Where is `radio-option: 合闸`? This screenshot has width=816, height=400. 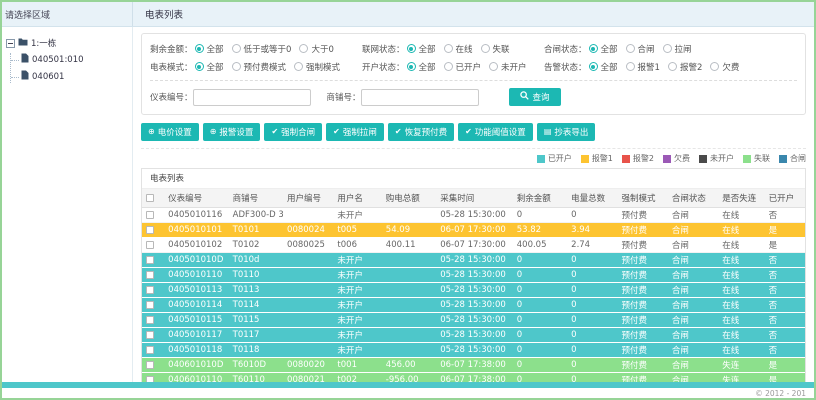 radio-option: 合闸 is located at coordinates (640, 49).